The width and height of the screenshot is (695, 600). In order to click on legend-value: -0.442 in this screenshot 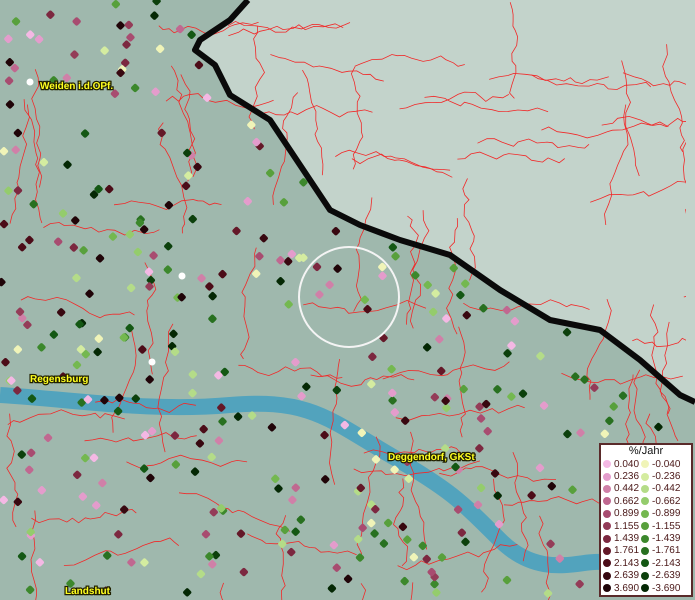, I will do `click(666, 488)`.